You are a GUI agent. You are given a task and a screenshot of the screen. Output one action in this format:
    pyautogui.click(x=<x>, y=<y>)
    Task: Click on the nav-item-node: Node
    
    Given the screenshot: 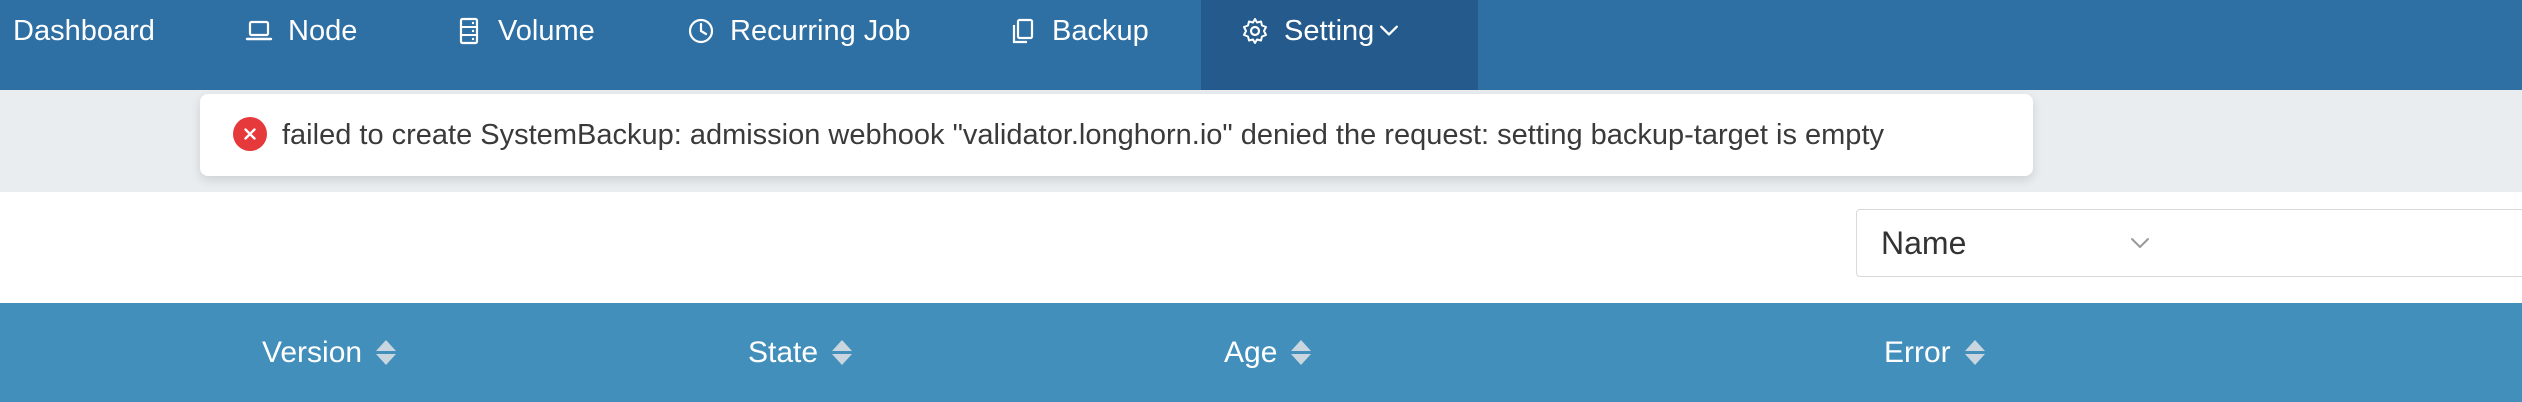 What is the action you would take?
    pyautogui.click(x=300, y=31)
    